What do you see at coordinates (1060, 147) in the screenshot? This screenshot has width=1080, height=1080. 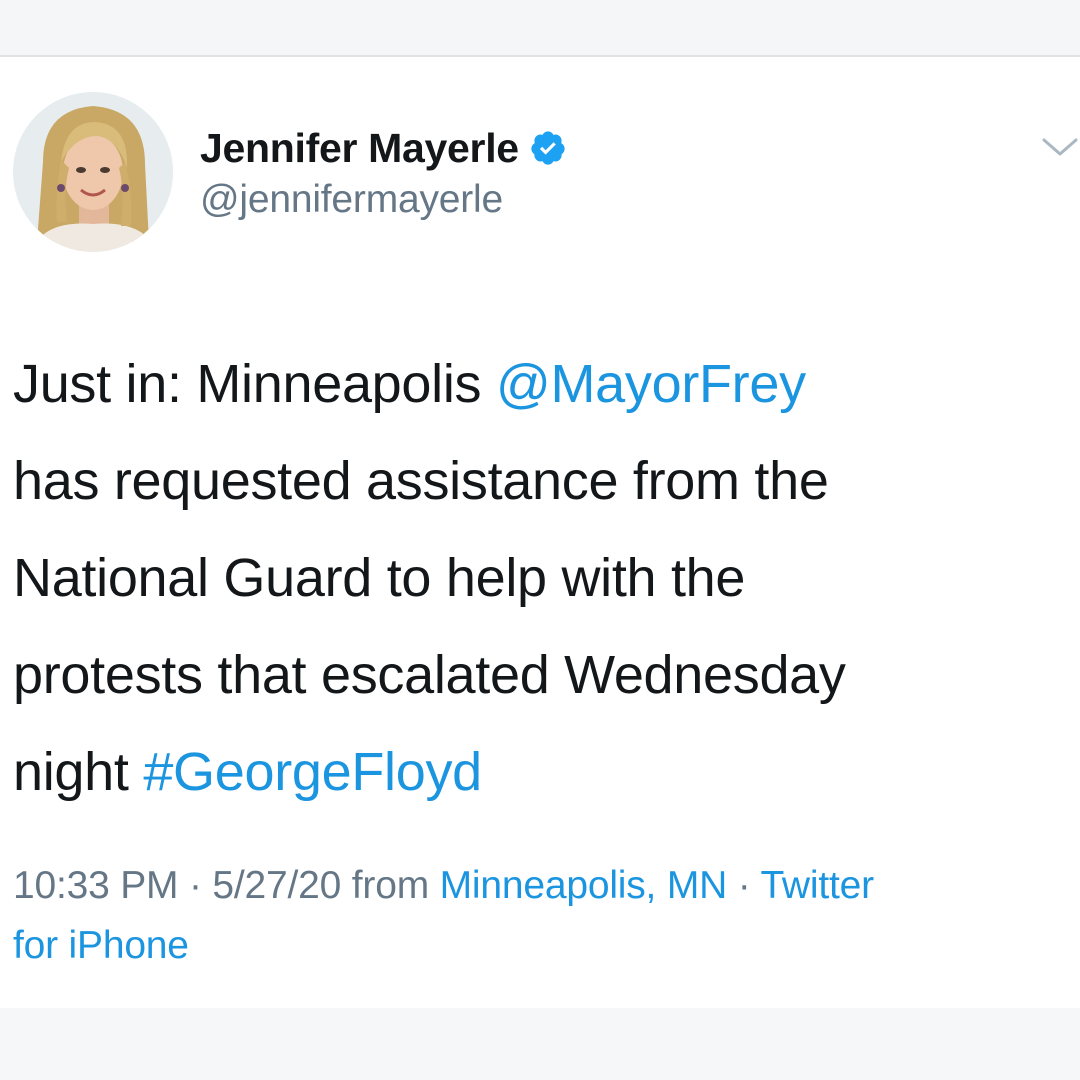 I see `chevron-down-icon` at bounding box center [1060, 147].